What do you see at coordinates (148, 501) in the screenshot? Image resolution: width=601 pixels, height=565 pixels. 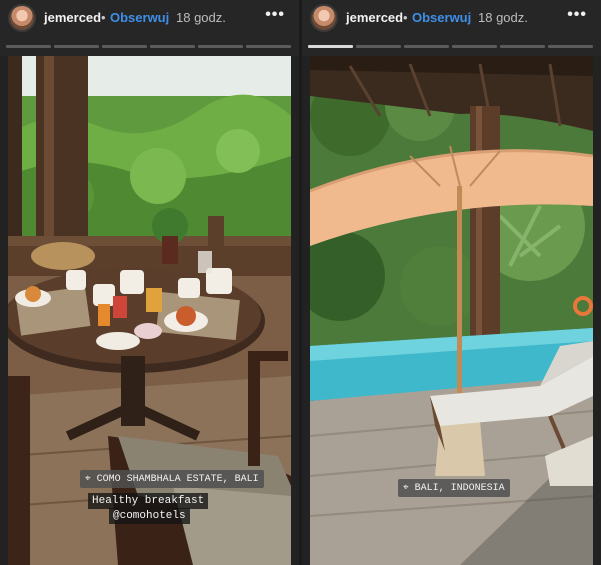 I see `caption-line-1: Healthy breakfast` at bounding box center [148, 501].